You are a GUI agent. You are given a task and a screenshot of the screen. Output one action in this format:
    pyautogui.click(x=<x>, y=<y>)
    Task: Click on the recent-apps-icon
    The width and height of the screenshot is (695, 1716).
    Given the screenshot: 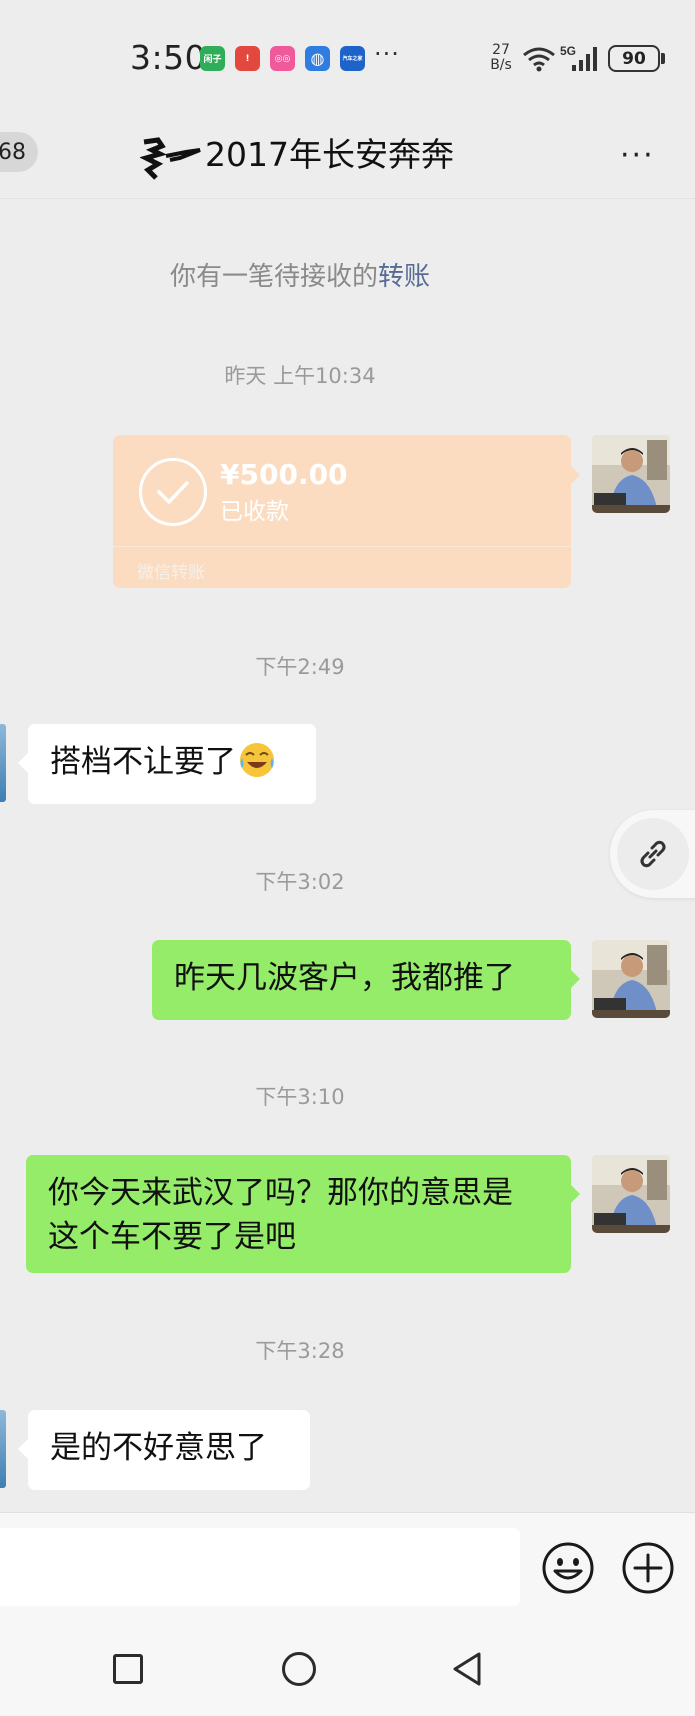 What is the action you would take?
    pyautogui.click(x=128, y=1669)
    